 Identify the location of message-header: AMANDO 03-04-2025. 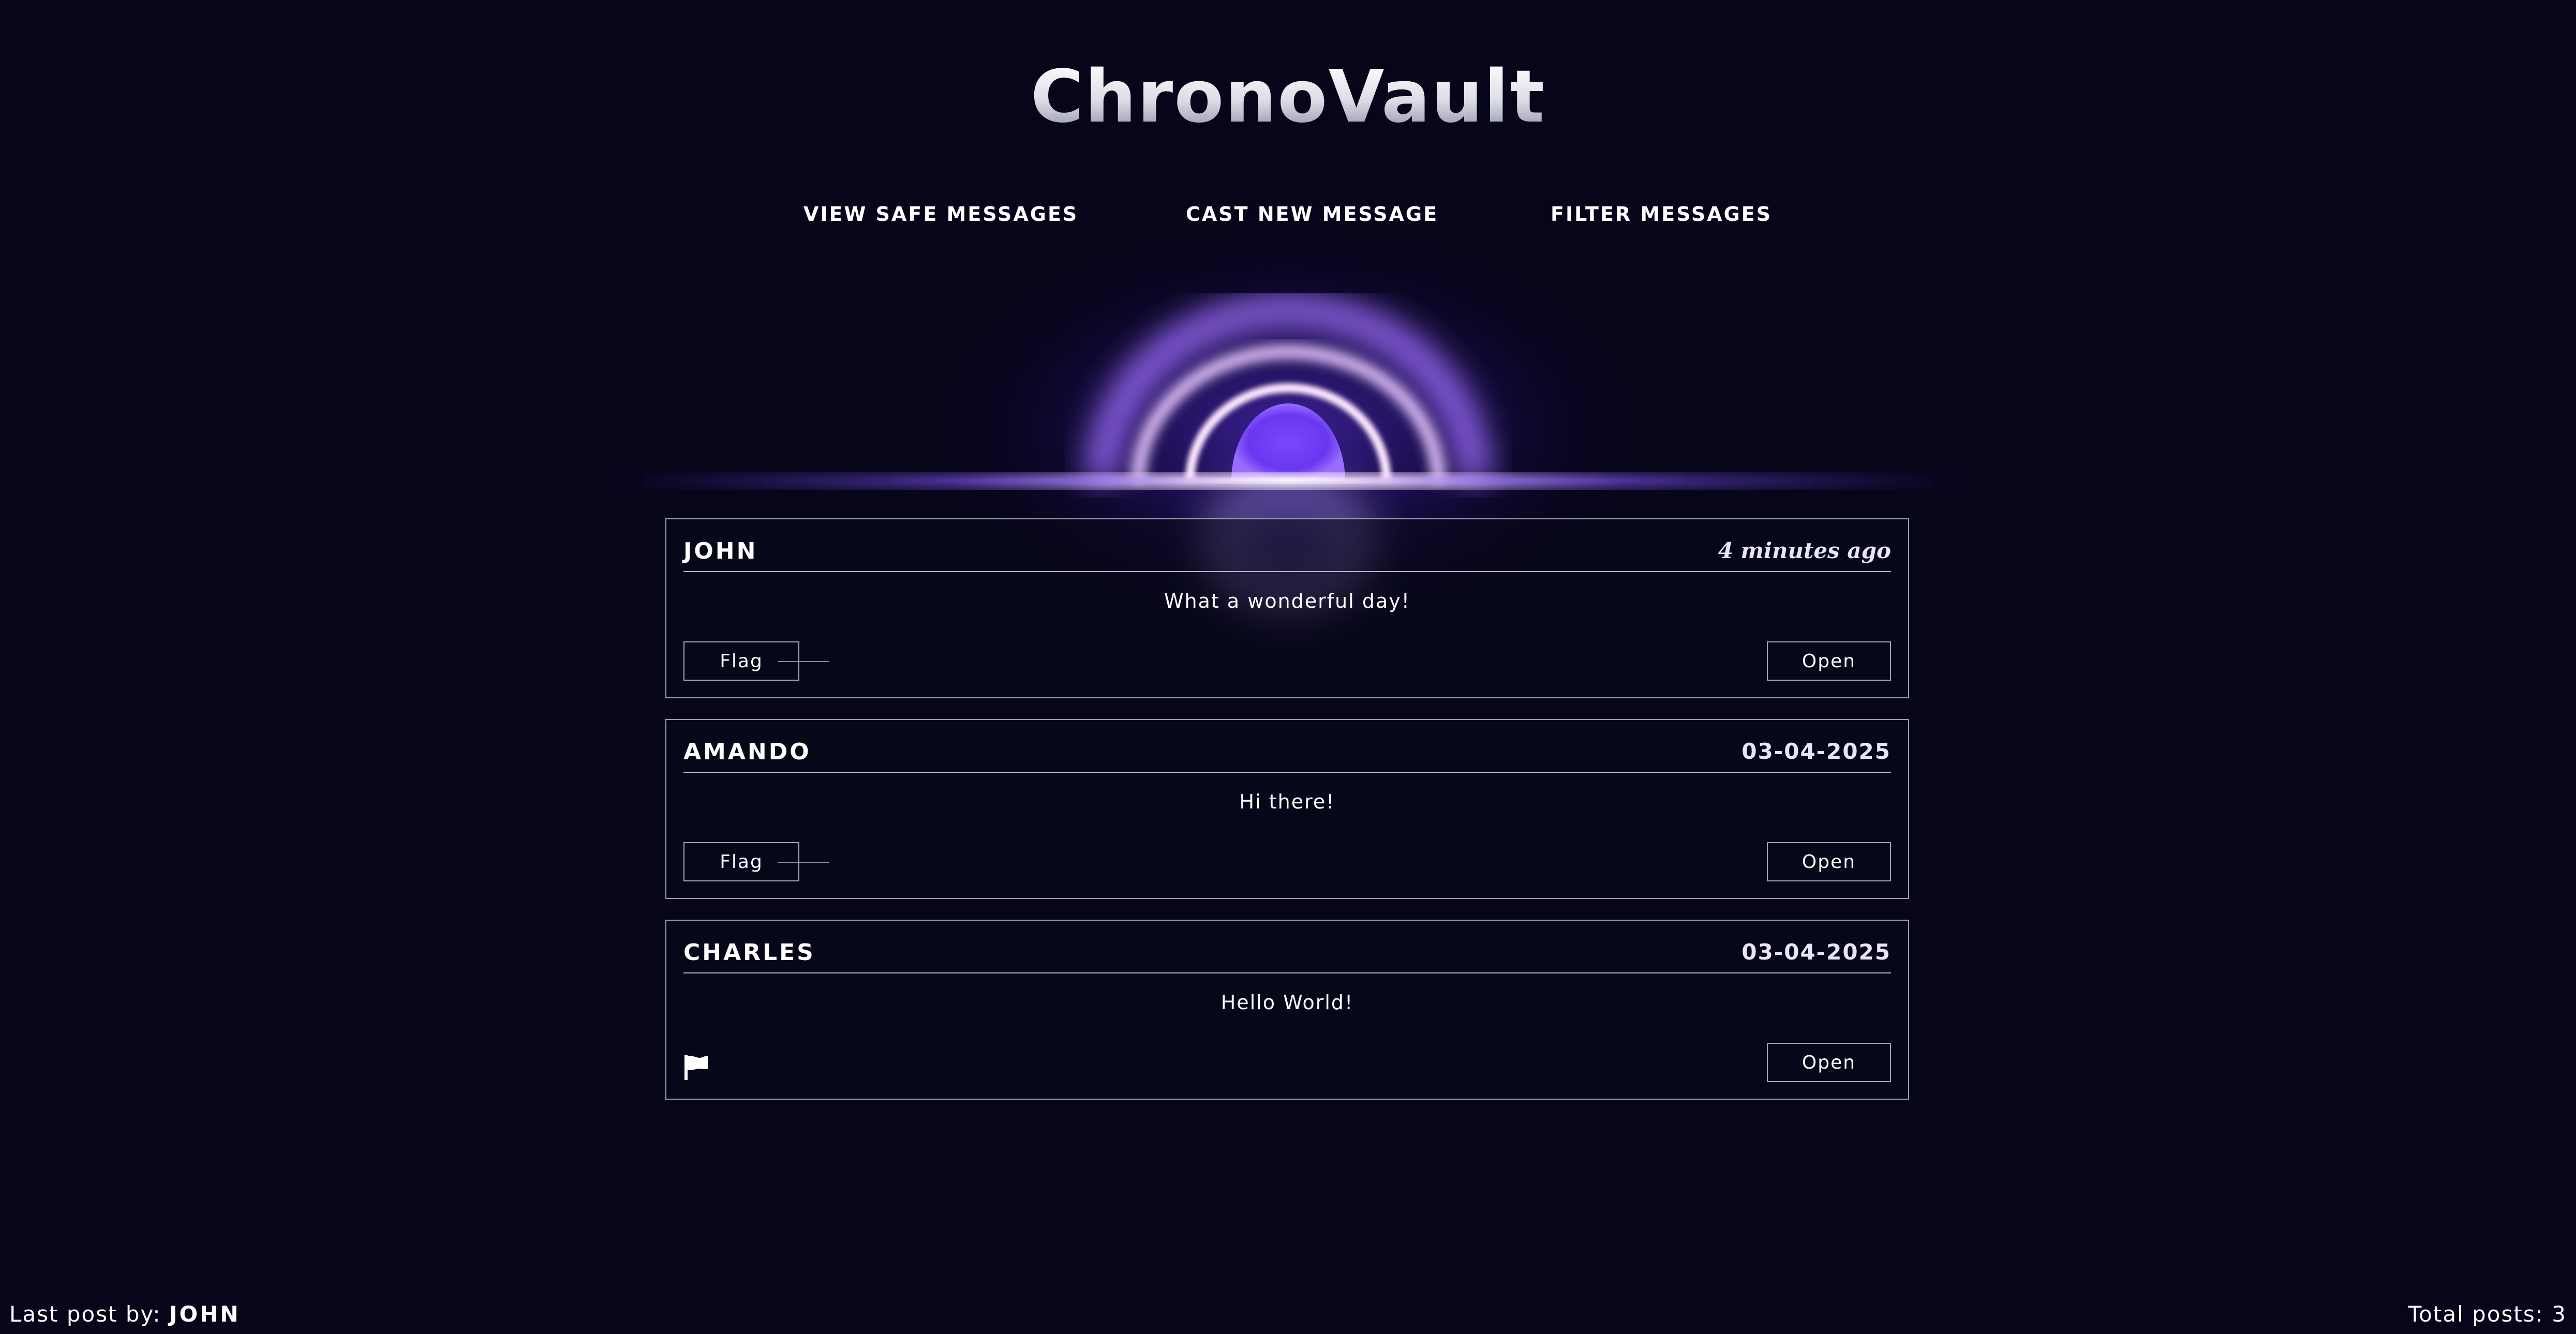
(1287, 754).